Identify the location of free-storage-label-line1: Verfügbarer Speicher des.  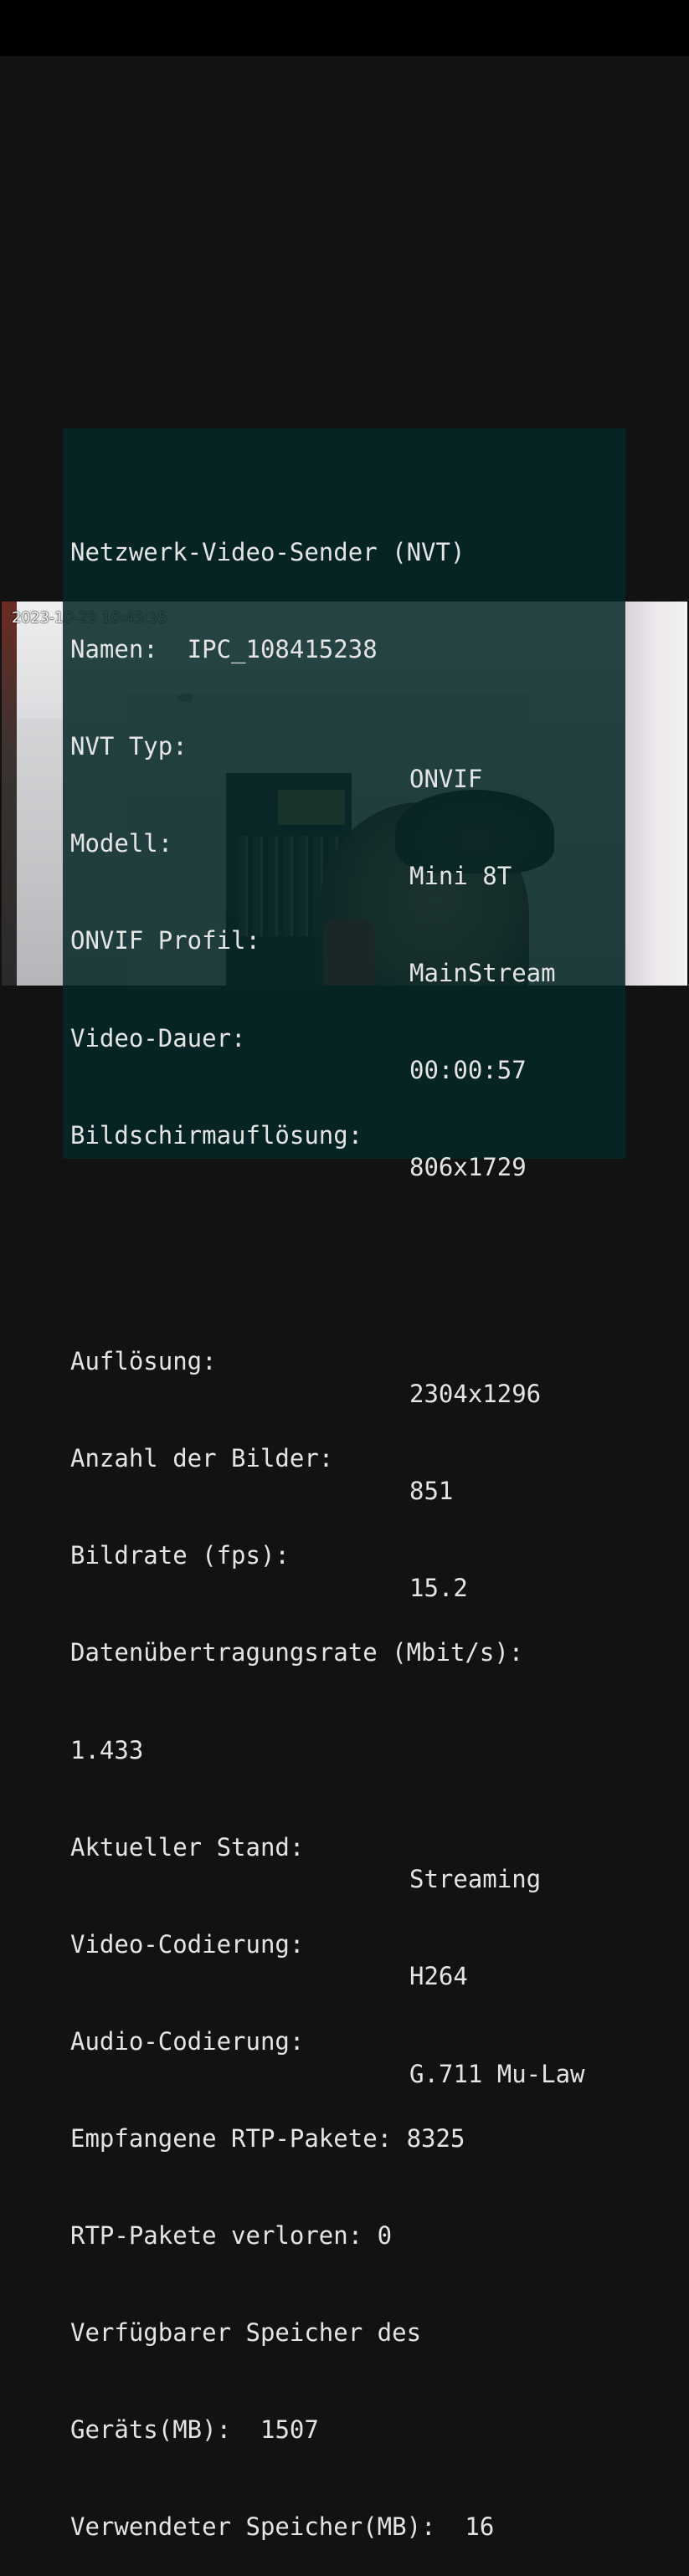
(246, 2333).